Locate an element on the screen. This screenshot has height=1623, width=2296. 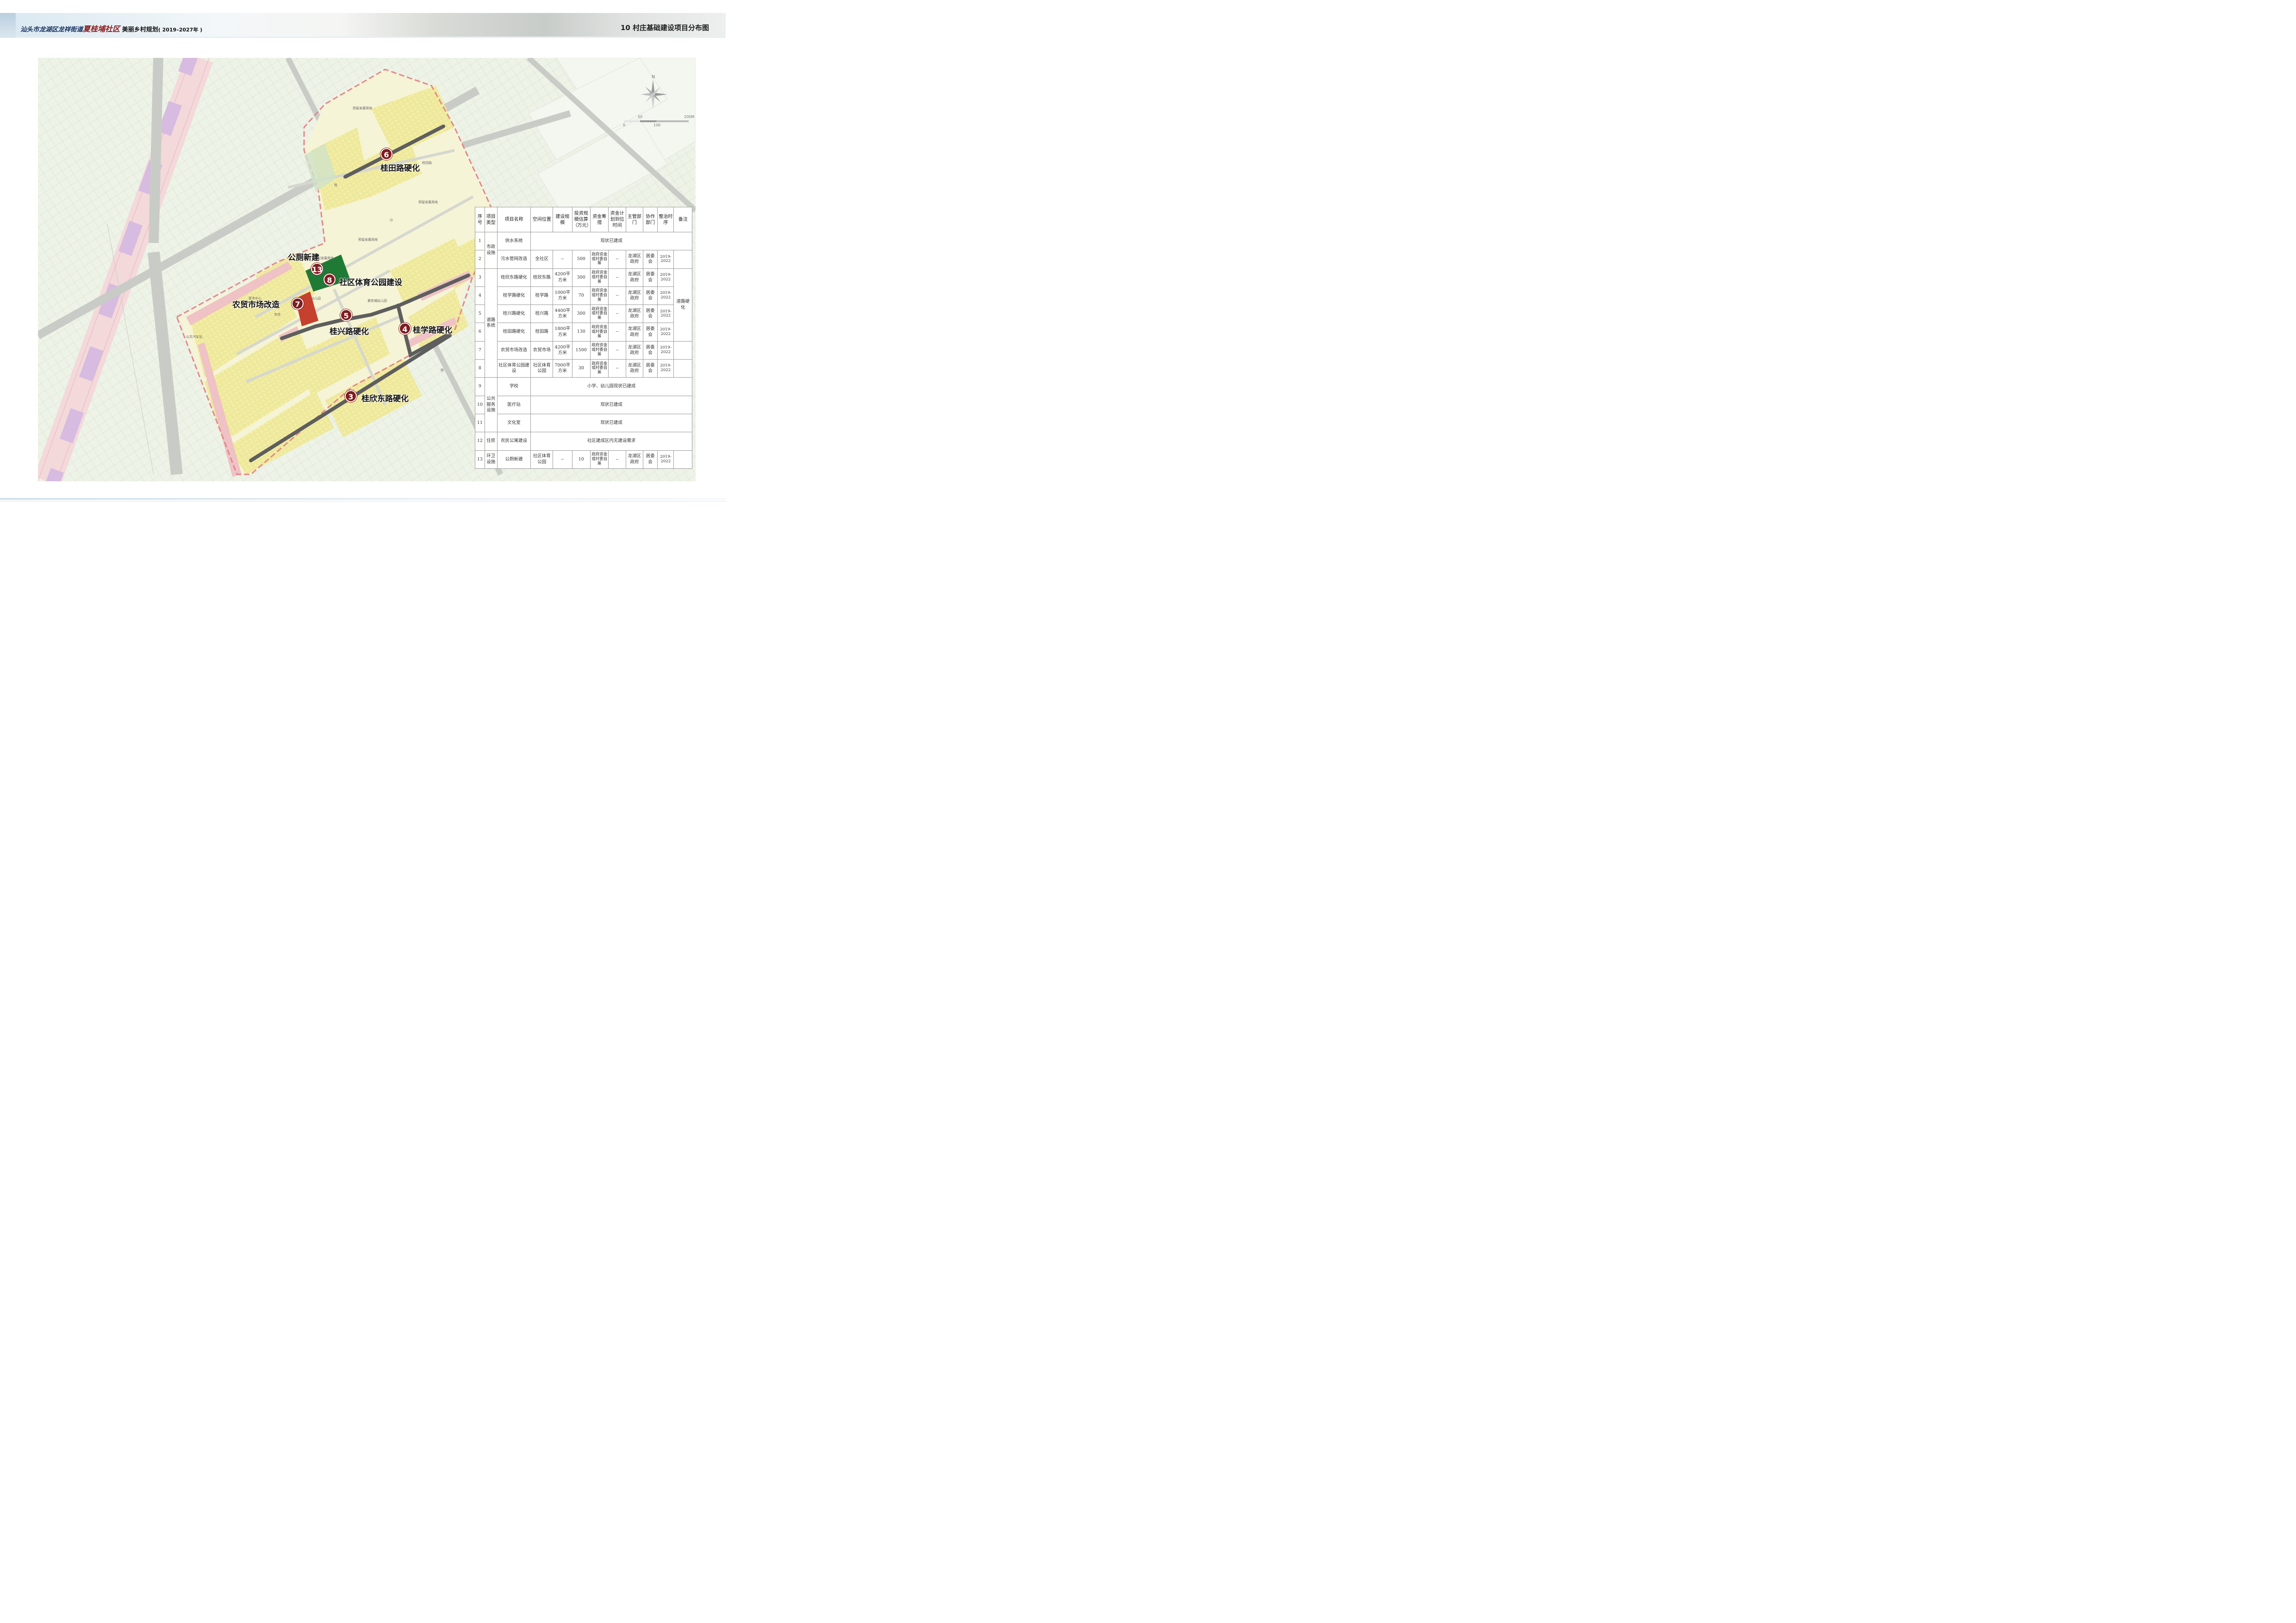
cell-name: 桂学路硬化 is located at coordinates (514, 295).